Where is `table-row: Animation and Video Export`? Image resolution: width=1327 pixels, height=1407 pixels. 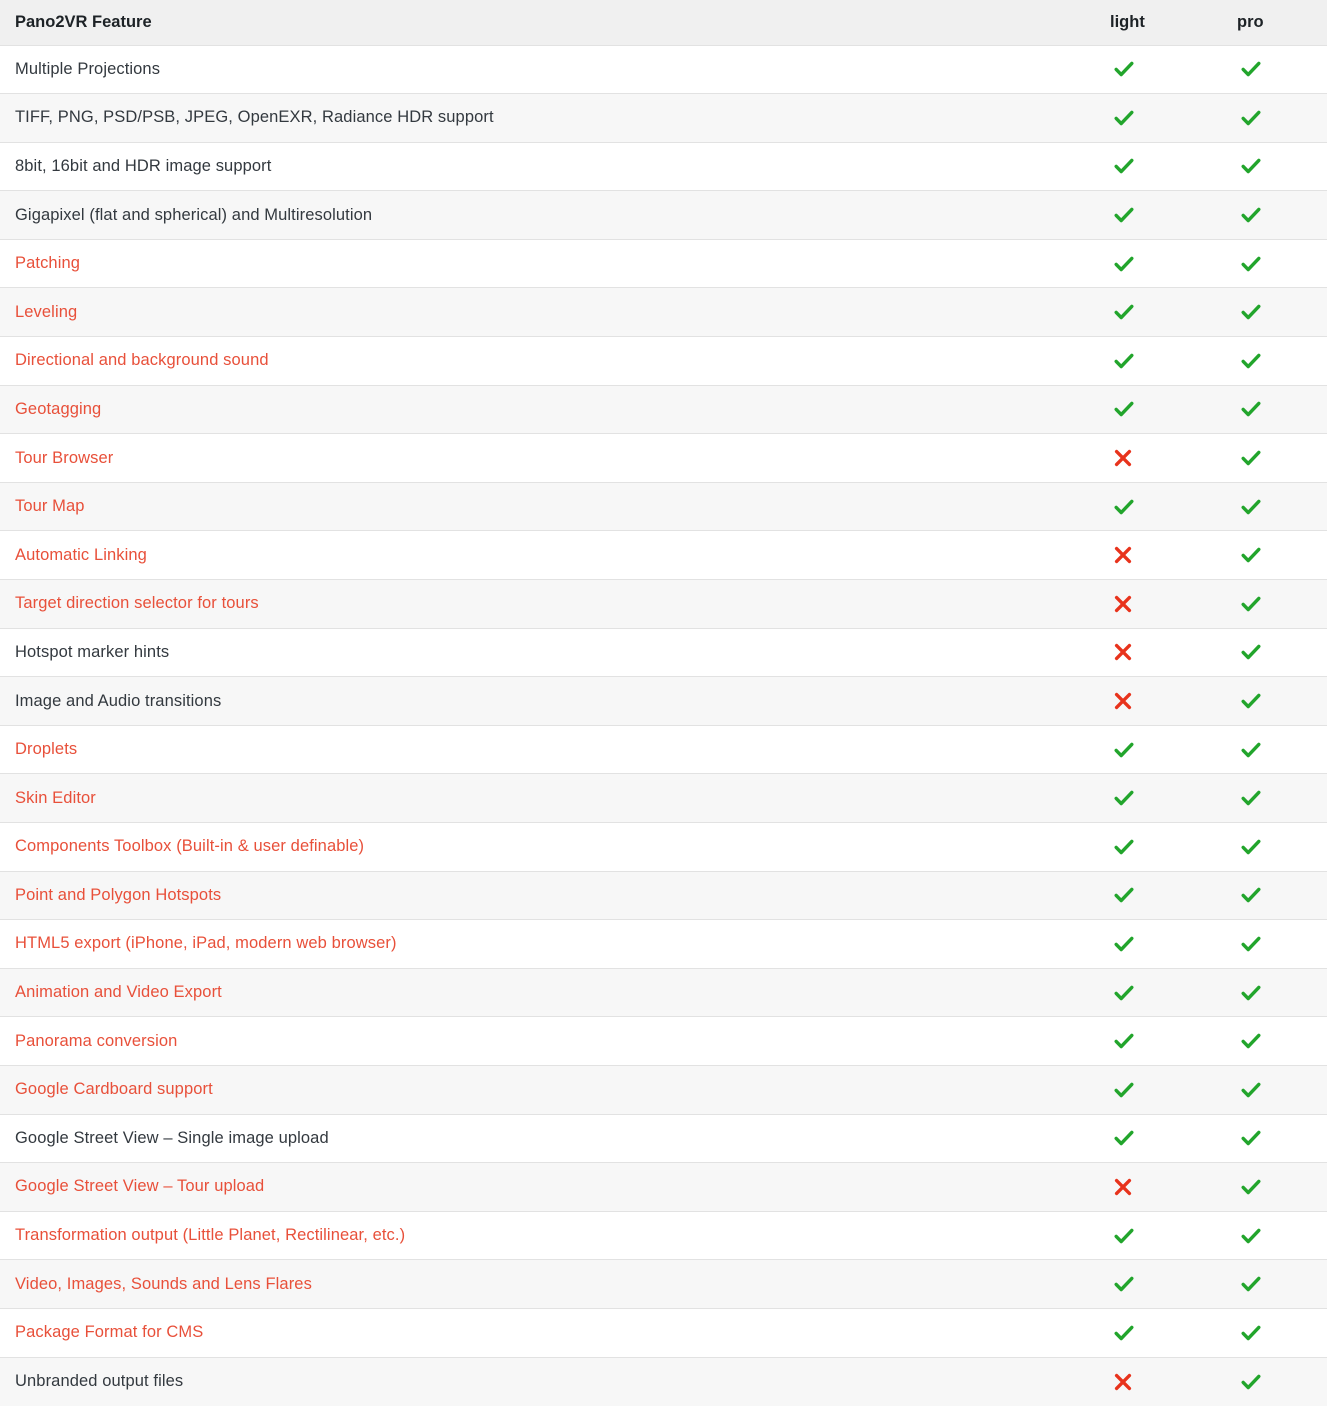 table-row: Animation and Video Export is located at coordinates (663, 992).